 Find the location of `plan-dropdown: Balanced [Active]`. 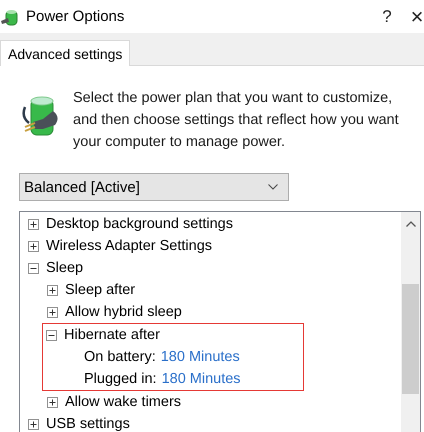

plan-dropdown: Balanced [Active] is located at coordinates (154, 187).